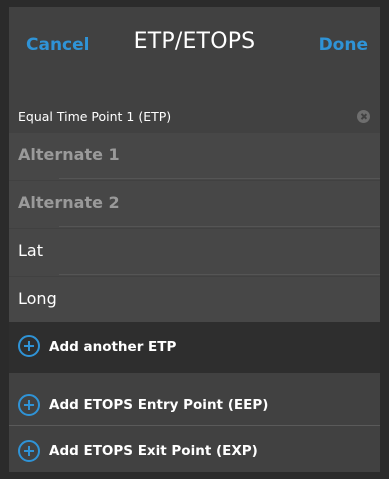 The image size is (389, 479). Describe the element at coordinates (343, 45) in the screenshot. I see `done-button: Done` at that location.